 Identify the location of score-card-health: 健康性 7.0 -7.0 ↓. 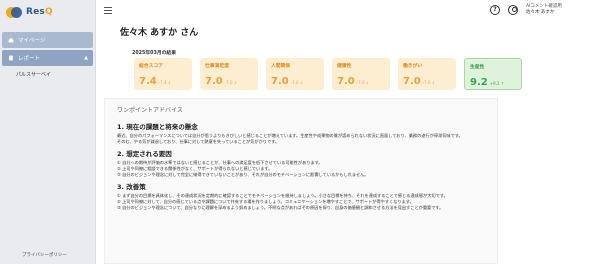
(361, 74).